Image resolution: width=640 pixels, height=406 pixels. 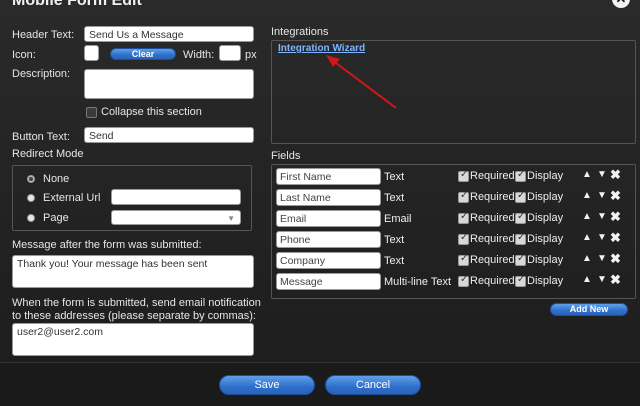 I want to click on button-text-input: Send, so click(x=169, y=135).